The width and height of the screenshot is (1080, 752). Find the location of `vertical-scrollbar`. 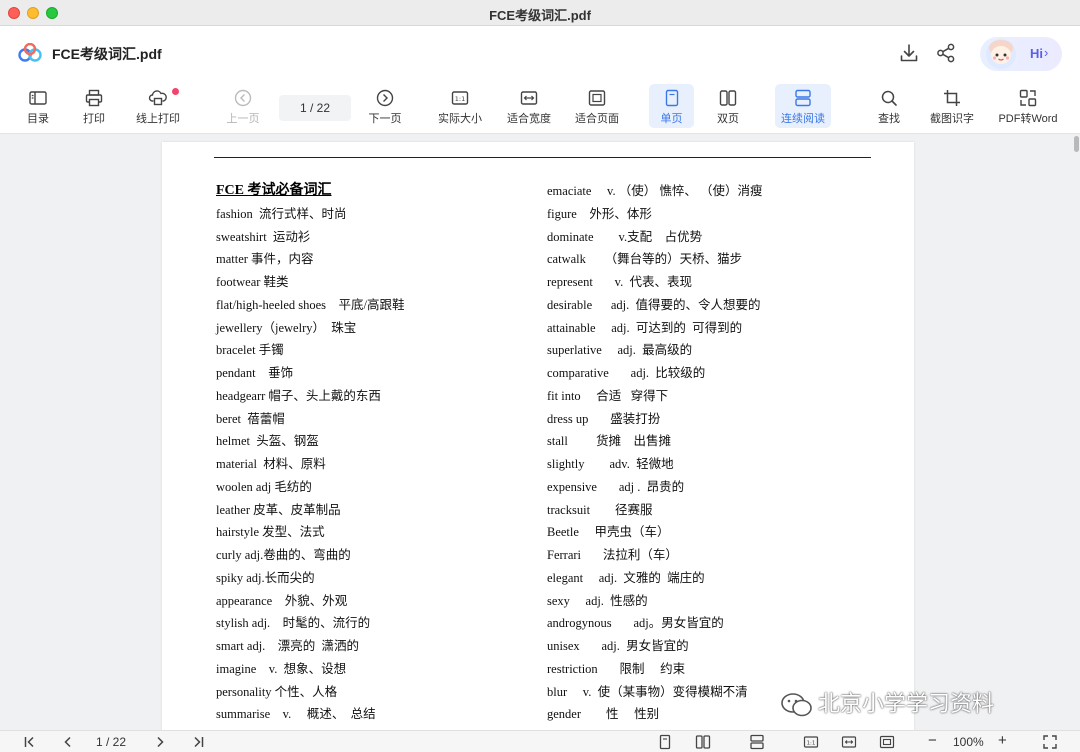

vertical-scrollbar is located at coordinates (1076, 144).